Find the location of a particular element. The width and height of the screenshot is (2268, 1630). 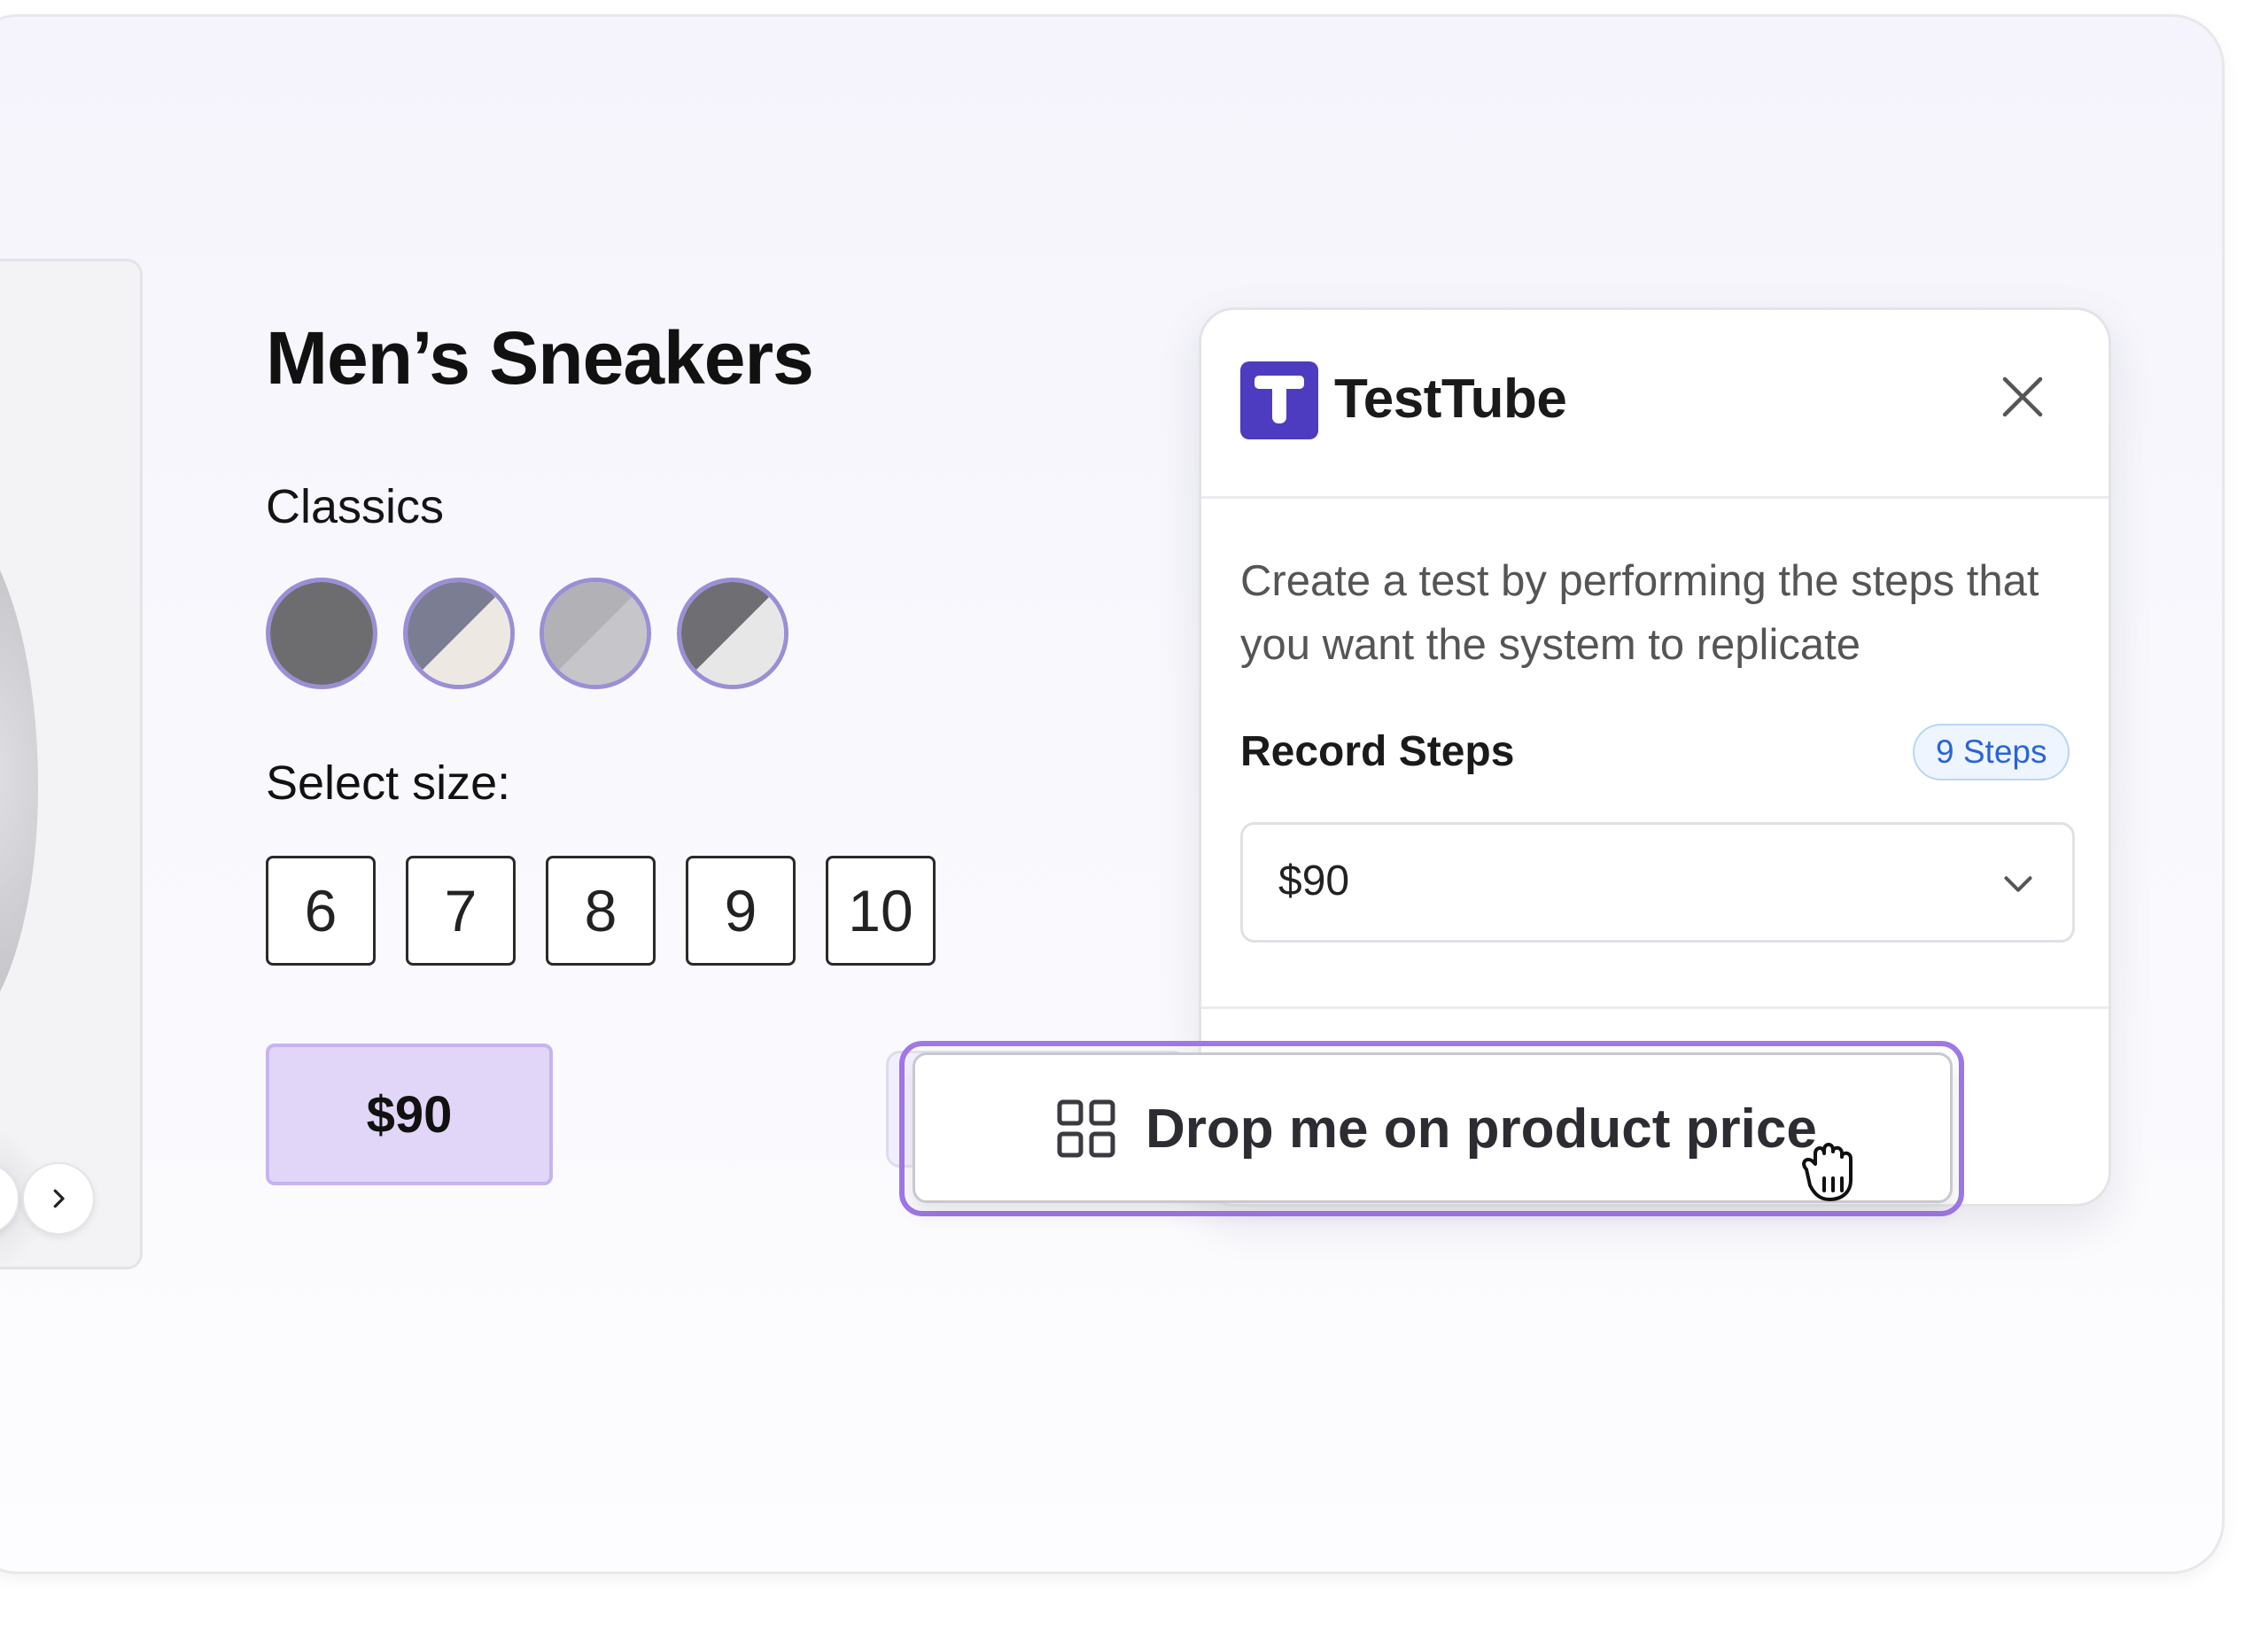

brand-name: TestTube is located at coordinates (1450, 399).